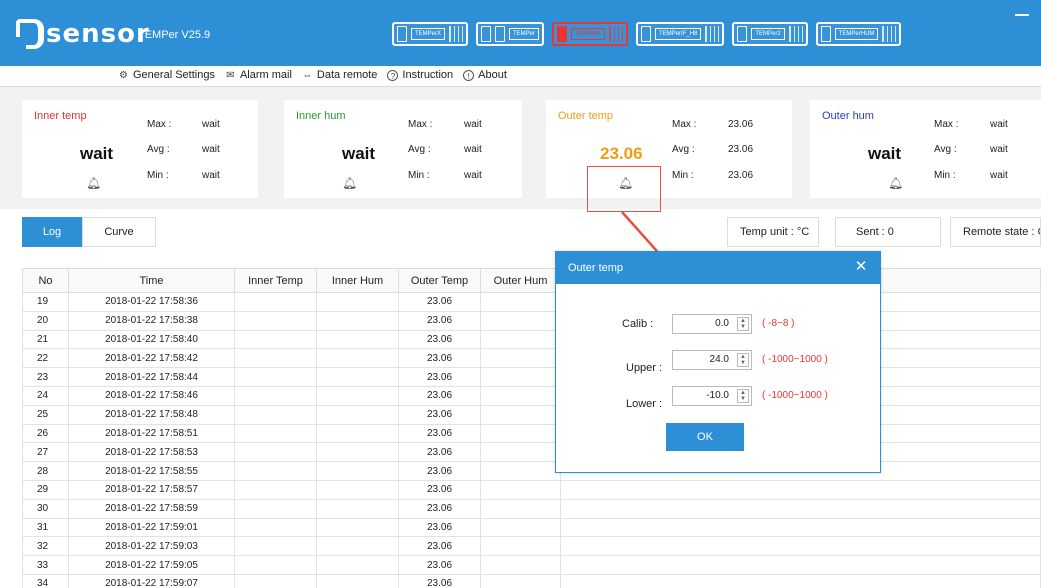 The height and width of the screenshot is (588, 1041). Describe the element at coordinates (151, 546) in the screenshot. I see `table-cell: 2018-01-22 17:59:03` at that location.